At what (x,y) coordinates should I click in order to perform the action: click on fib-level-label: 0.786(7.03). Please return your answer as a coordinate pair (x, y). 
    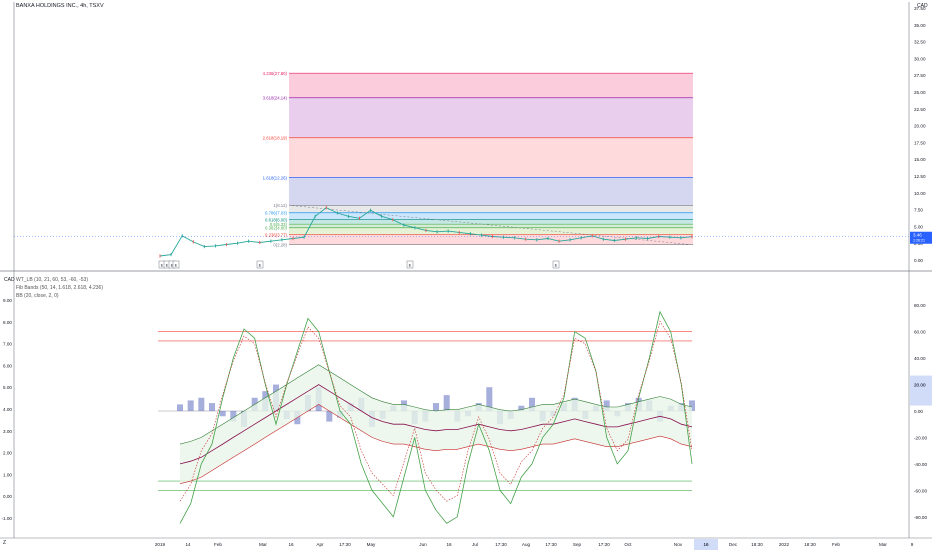
    Looking at the image, I should click on (276, 213).